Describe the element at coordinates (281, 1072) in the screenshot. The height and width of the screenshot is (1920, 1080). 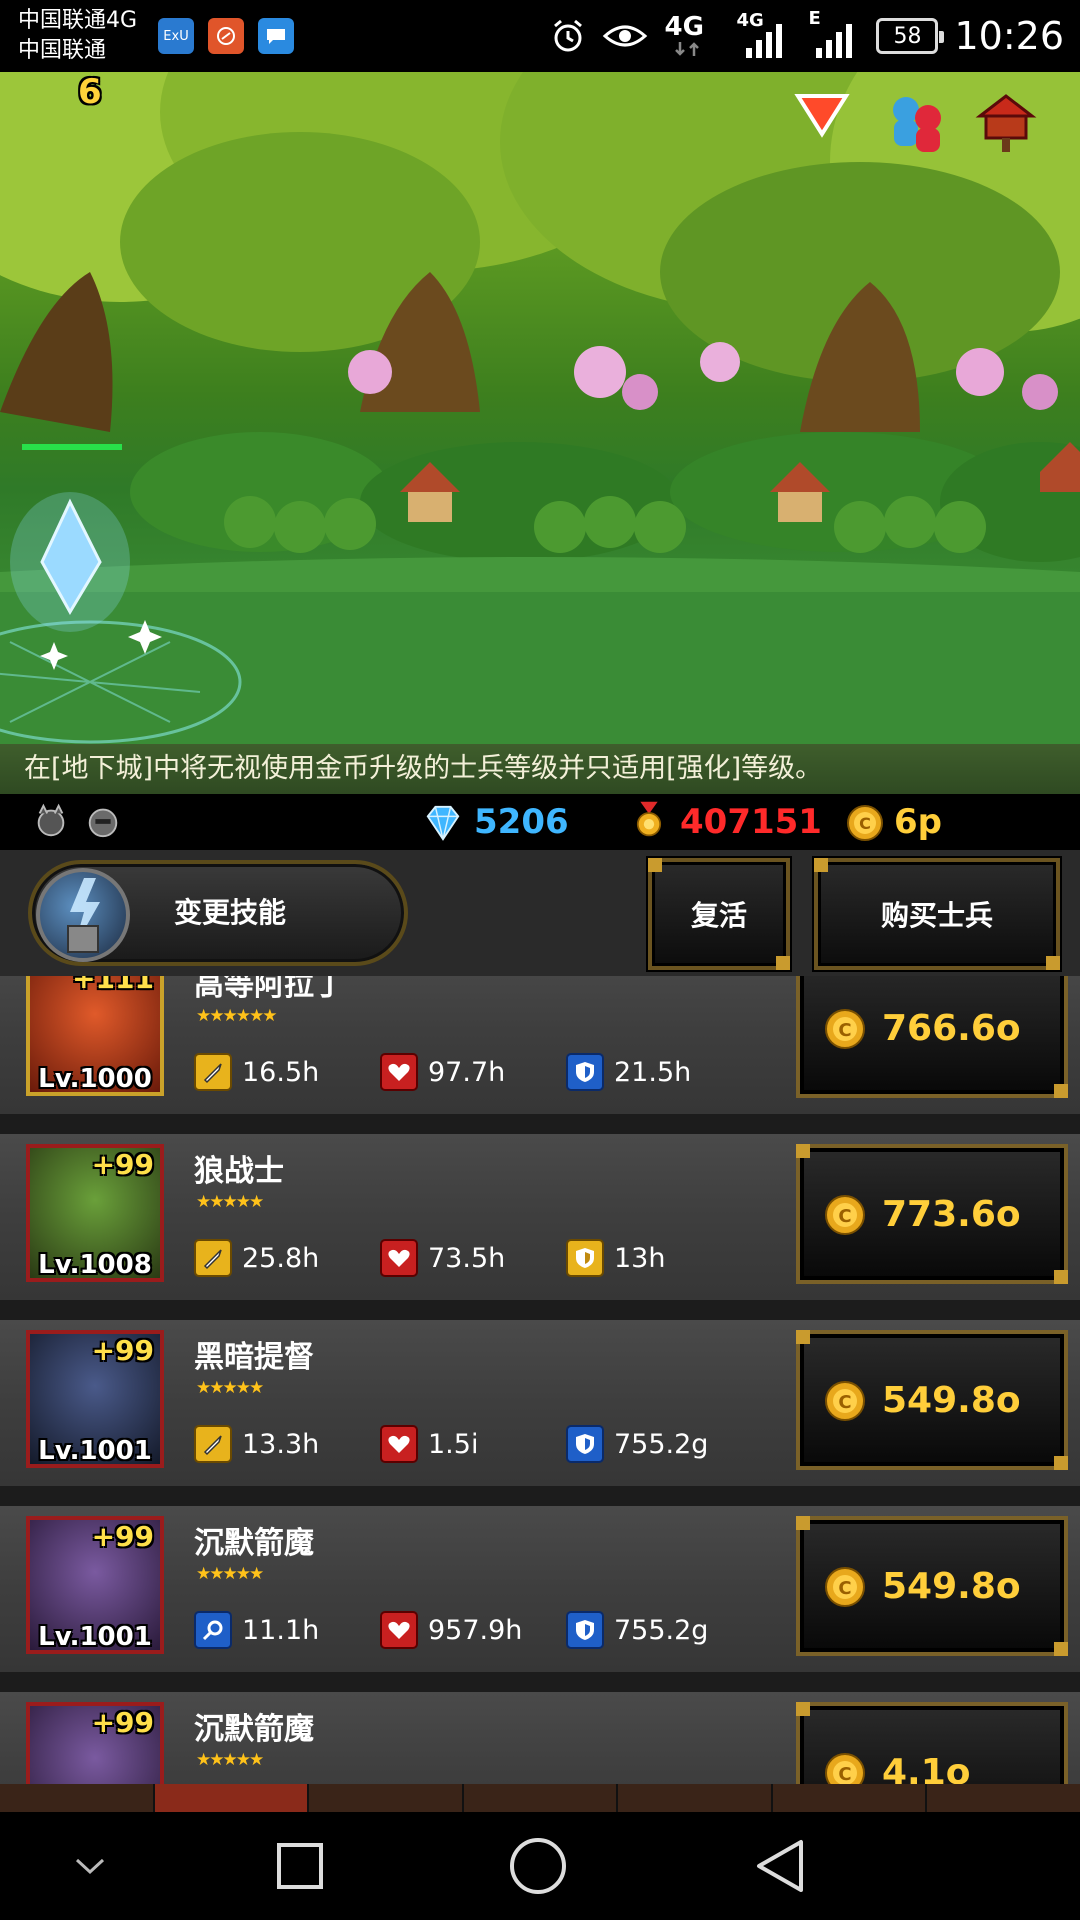
I see `attack-value: 16.5h` at that location.